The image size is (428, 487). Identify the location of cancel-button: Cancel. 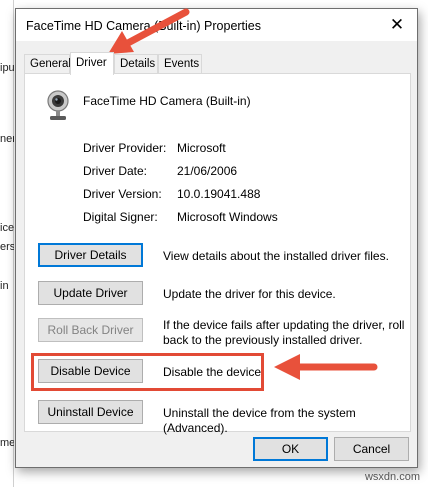
(371, 449).